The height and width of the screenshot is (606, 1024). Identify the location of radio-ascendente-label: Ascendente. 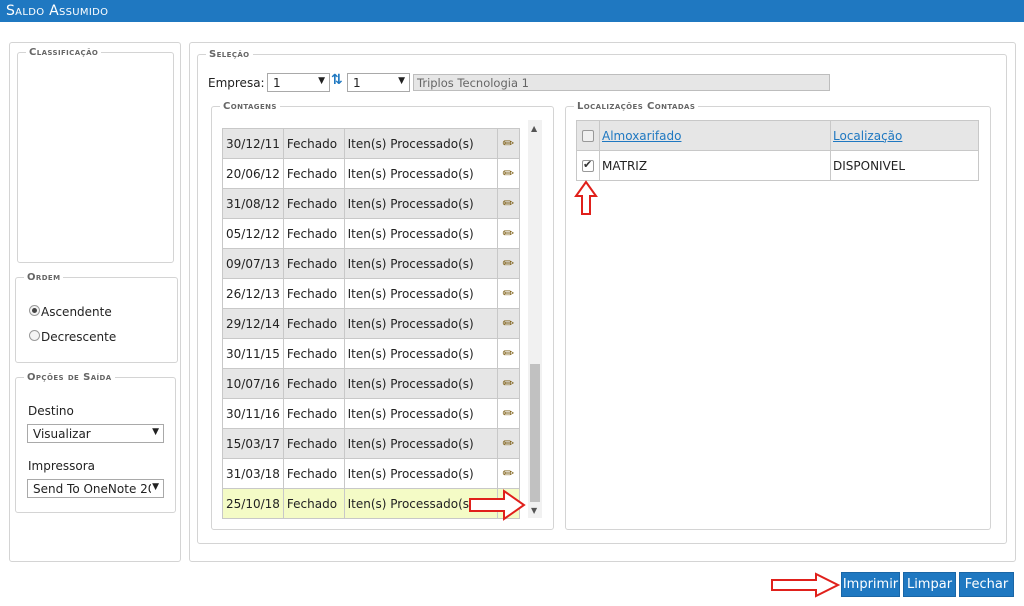
(76, 312).